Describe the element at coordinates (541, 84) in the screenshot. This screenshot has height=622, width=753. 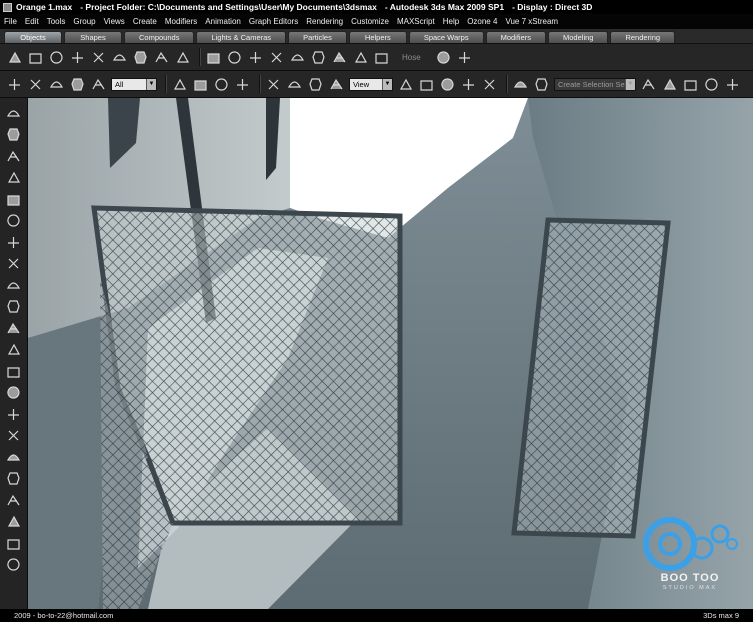
I see `align-icon` at that location.